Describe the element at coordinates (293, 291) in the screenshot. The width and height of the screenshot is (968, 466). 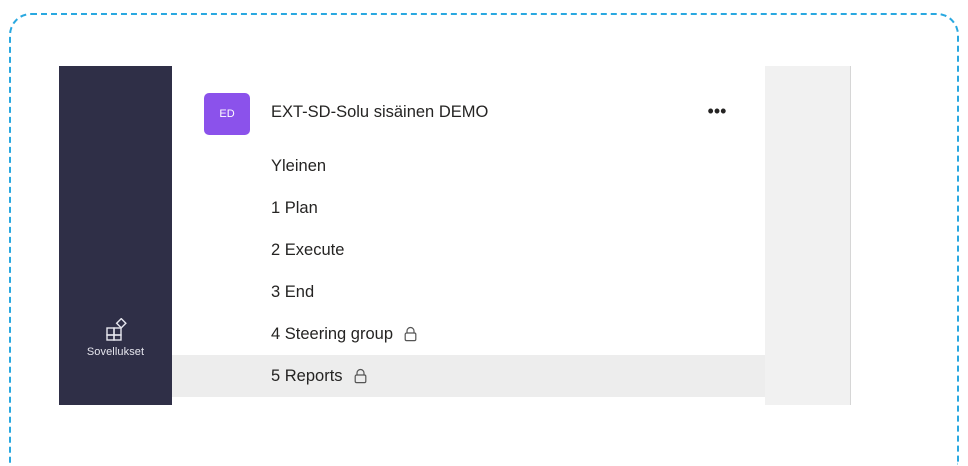
I see `channel-label: 3 End` at that location.